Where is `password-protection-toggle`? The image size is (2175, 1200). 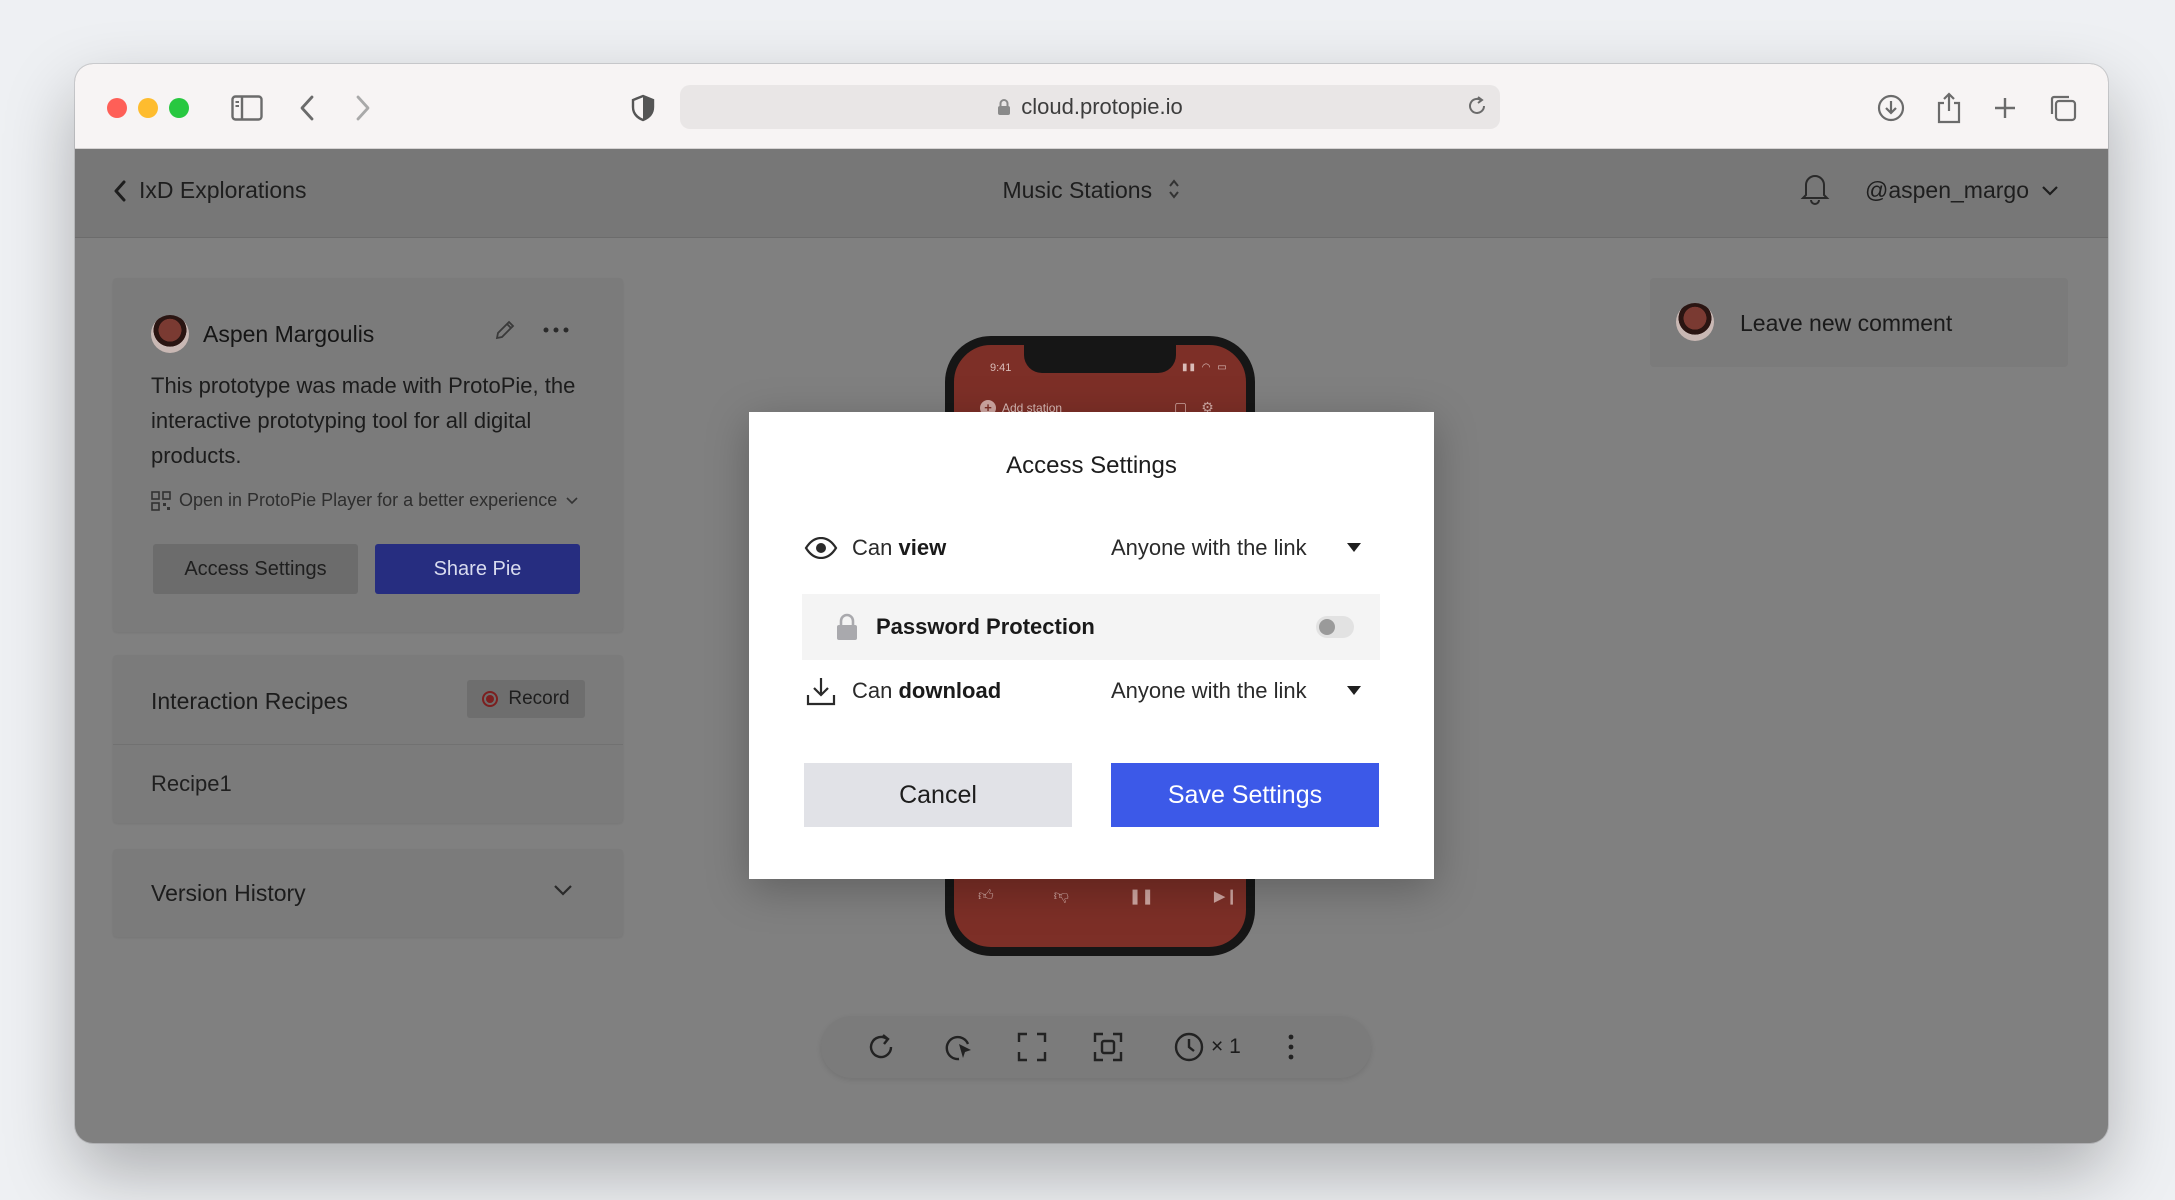 password-protection-toggle is located at coordinates (1335, 627).